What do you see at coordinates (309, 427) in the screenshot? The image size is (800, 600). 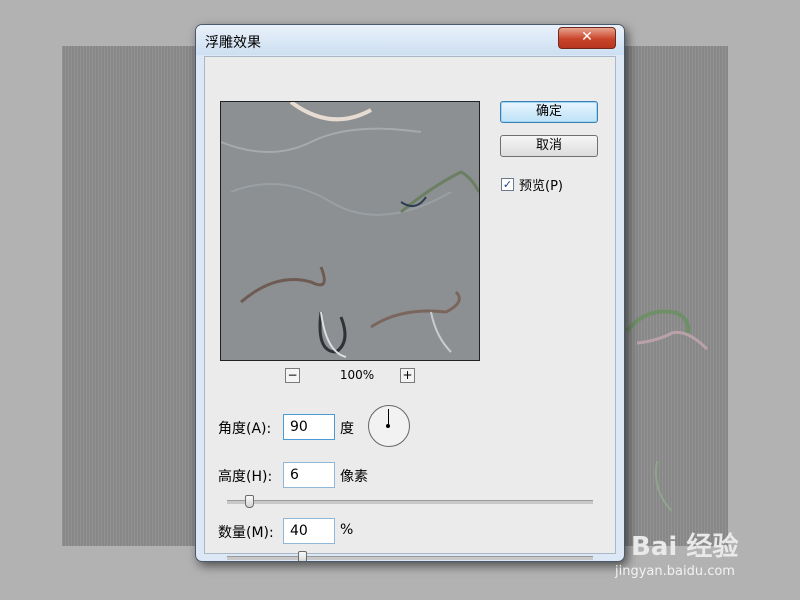 I see `angle-input: 90` at bounding box center [309, 427].